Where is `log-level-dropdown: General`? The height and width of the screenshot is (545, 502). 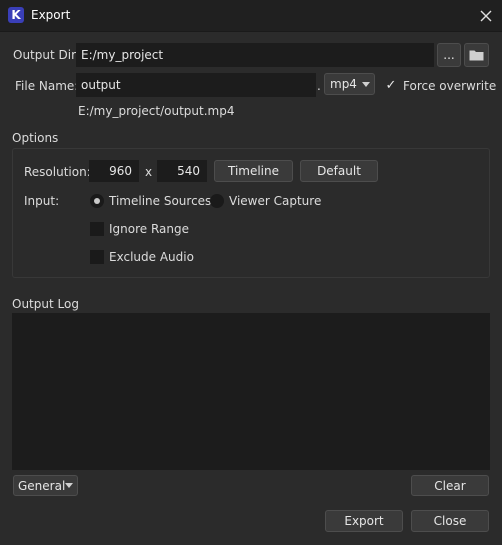
log-level-dropdown: General is located at coordinates (45, 485).